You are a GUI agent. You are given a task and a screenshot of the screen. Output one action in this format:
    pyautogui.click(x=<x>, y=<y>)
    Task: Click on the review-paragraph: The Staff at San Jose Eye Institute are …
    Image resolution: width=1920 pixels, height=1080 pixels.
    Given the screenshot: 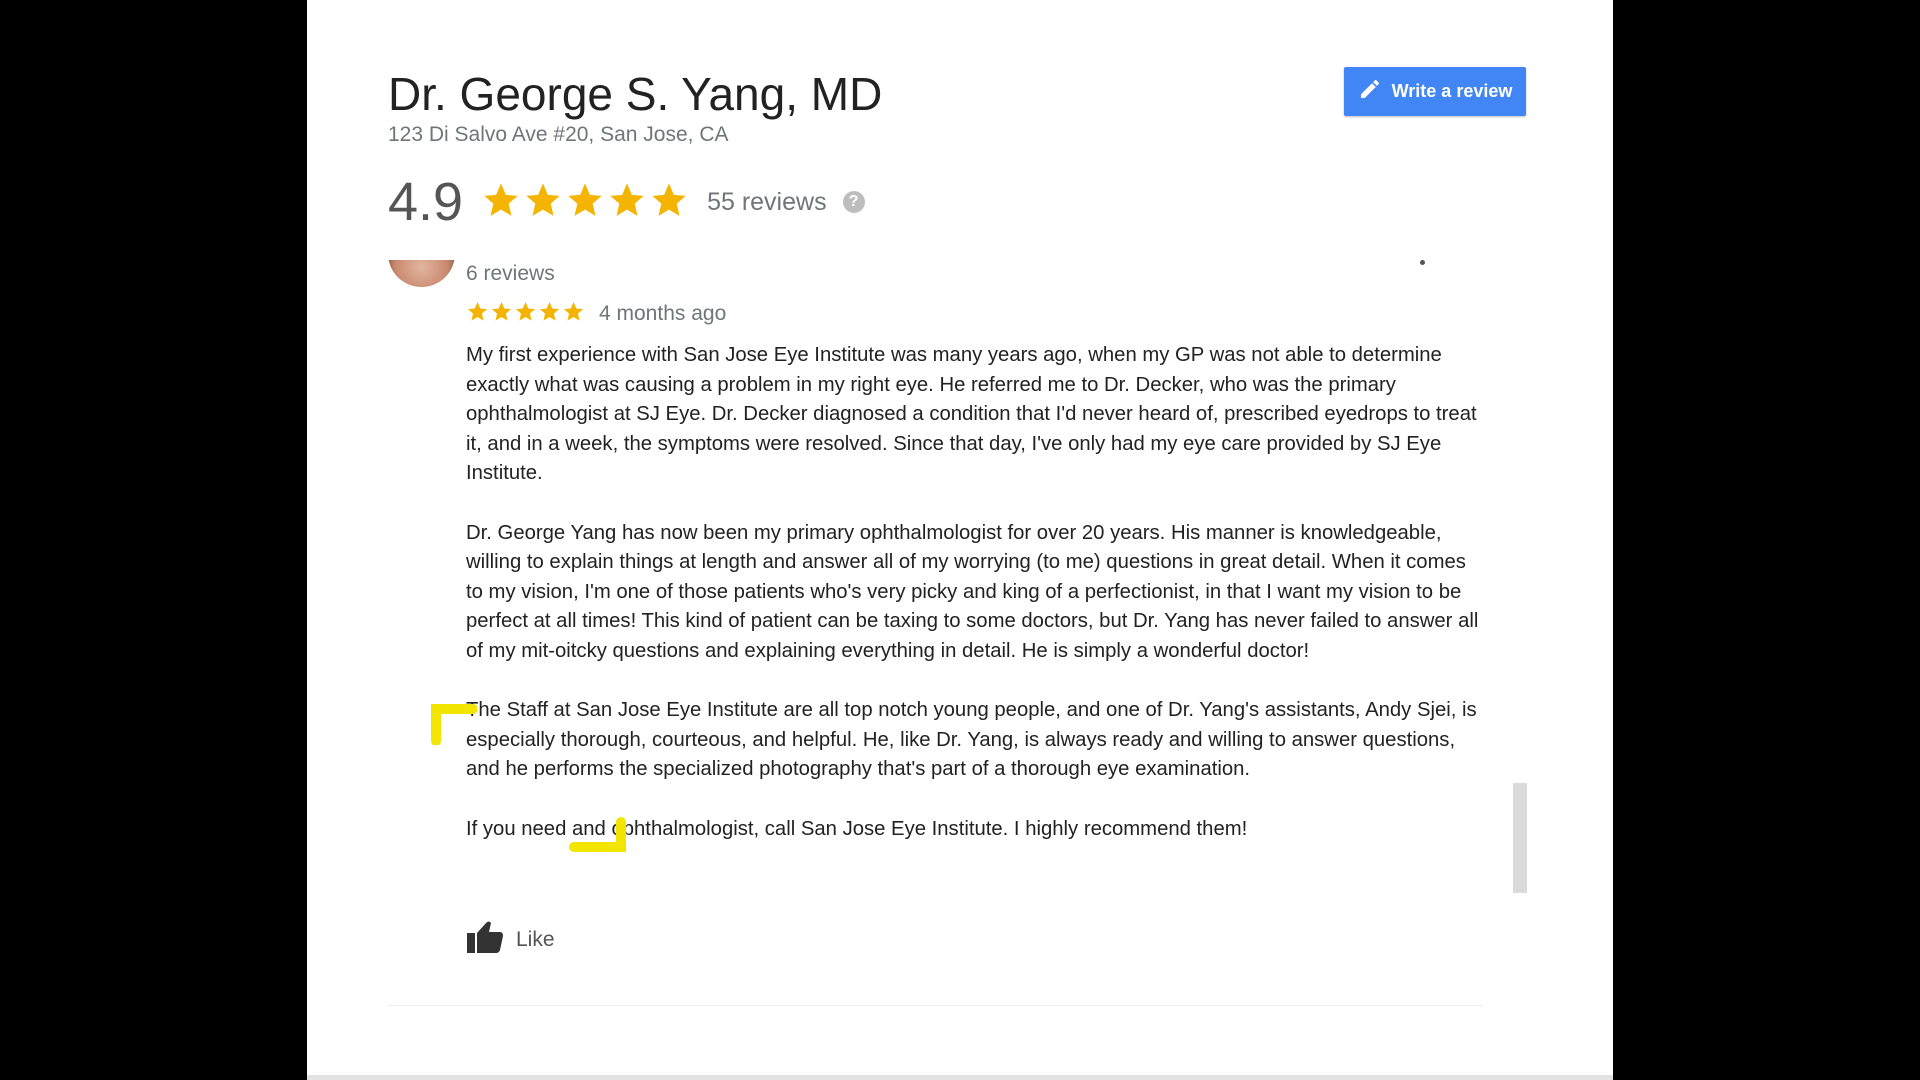 What is the action you would take?
    pyautogui.click(x=971, y=740)
    